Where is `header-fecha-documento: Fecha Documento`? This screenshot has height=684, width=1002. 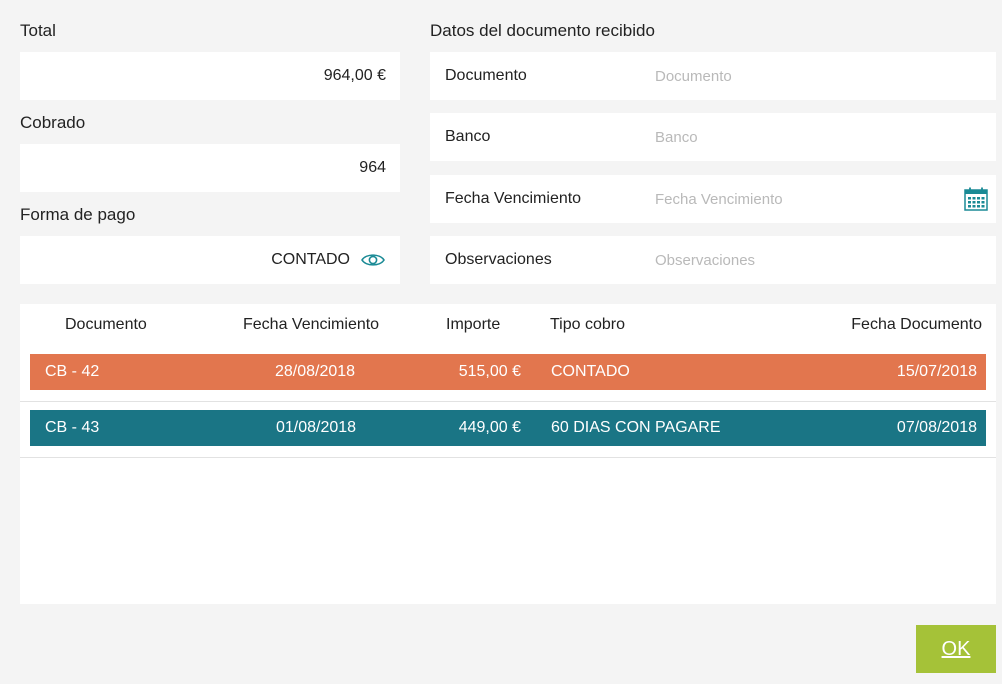
header-fecha-documento: Fecha Documento is located at coordinates (916, 325).